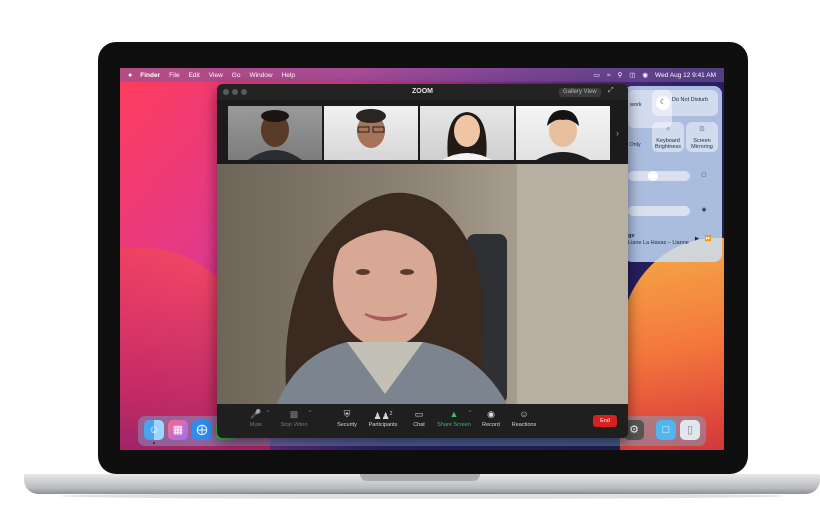  I want to click on next-page-icon: ›, so click(617, 133).